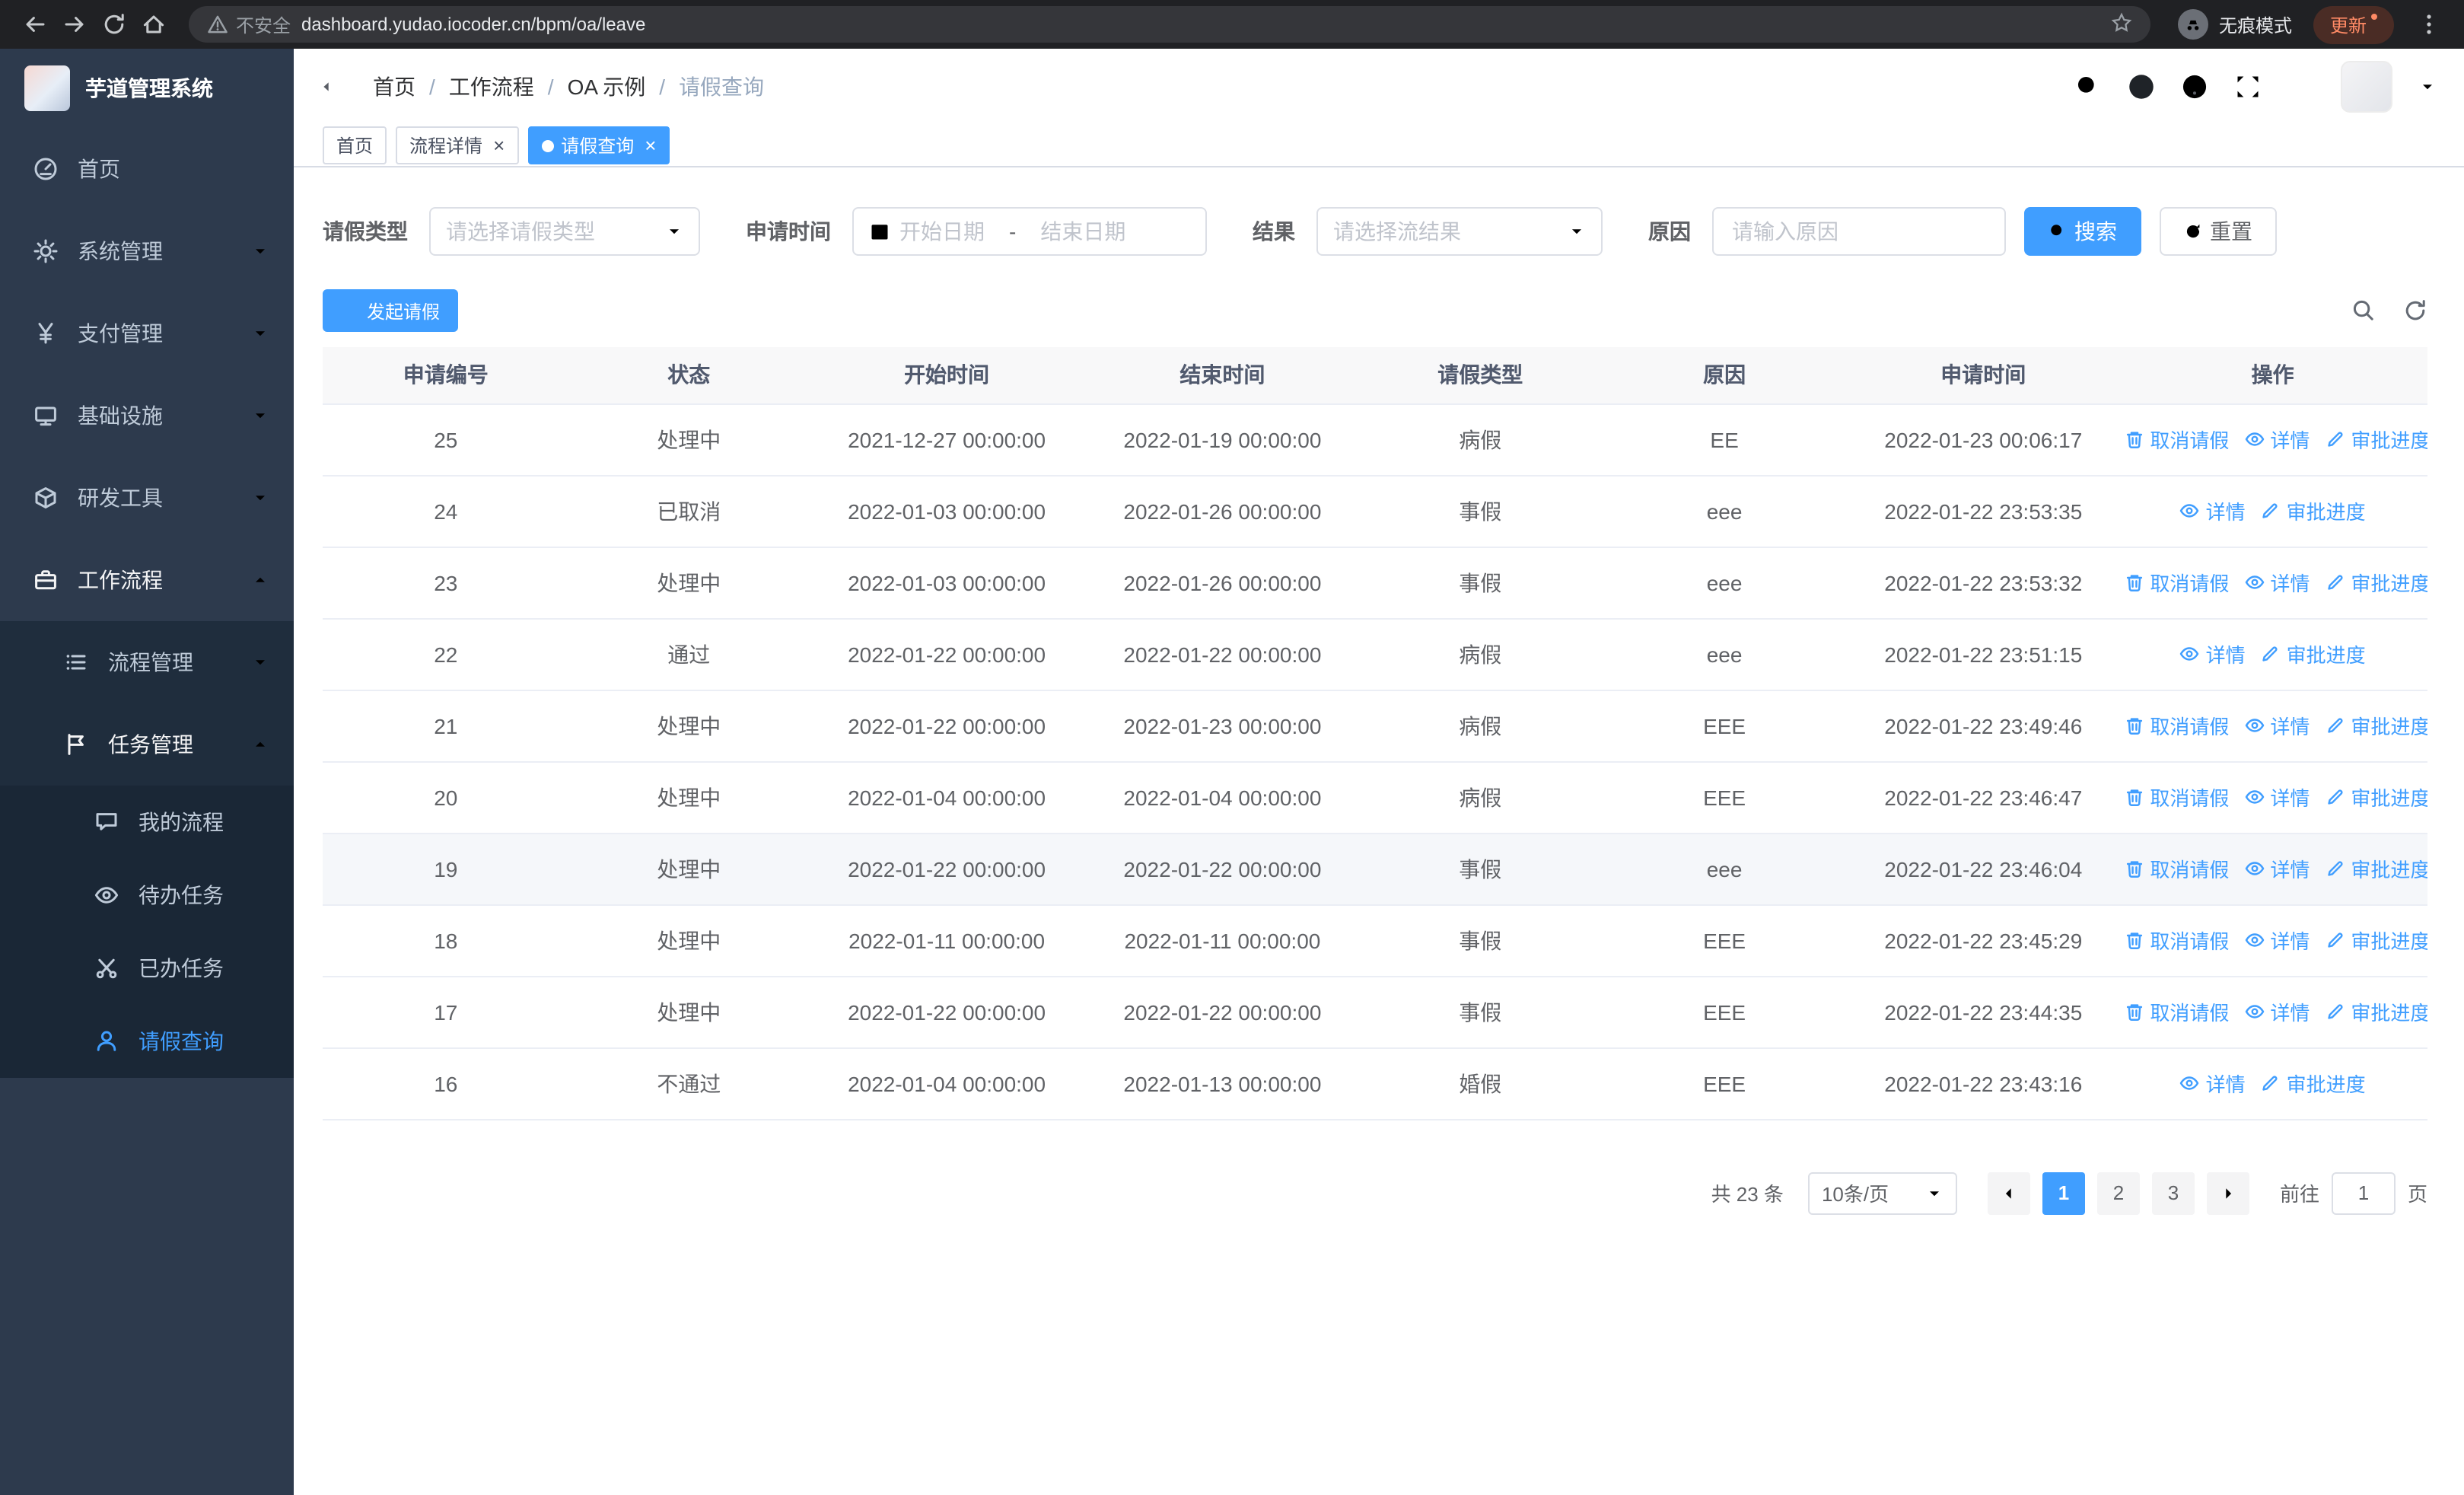  What do you see at coordinates (2194, 87) in the screenshot?
I see `help-icon` at bounding box center [2194, 87].